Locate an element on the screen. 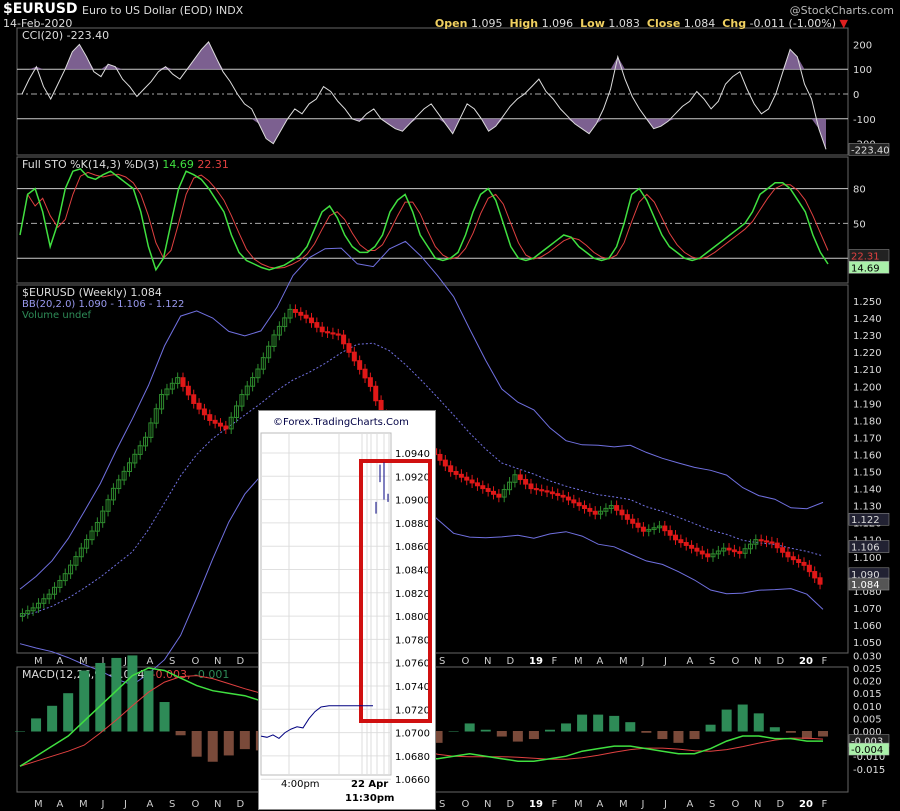 This screenshot has width=900, height=811. sto-panel-frame is located at coordinates (432, 220).